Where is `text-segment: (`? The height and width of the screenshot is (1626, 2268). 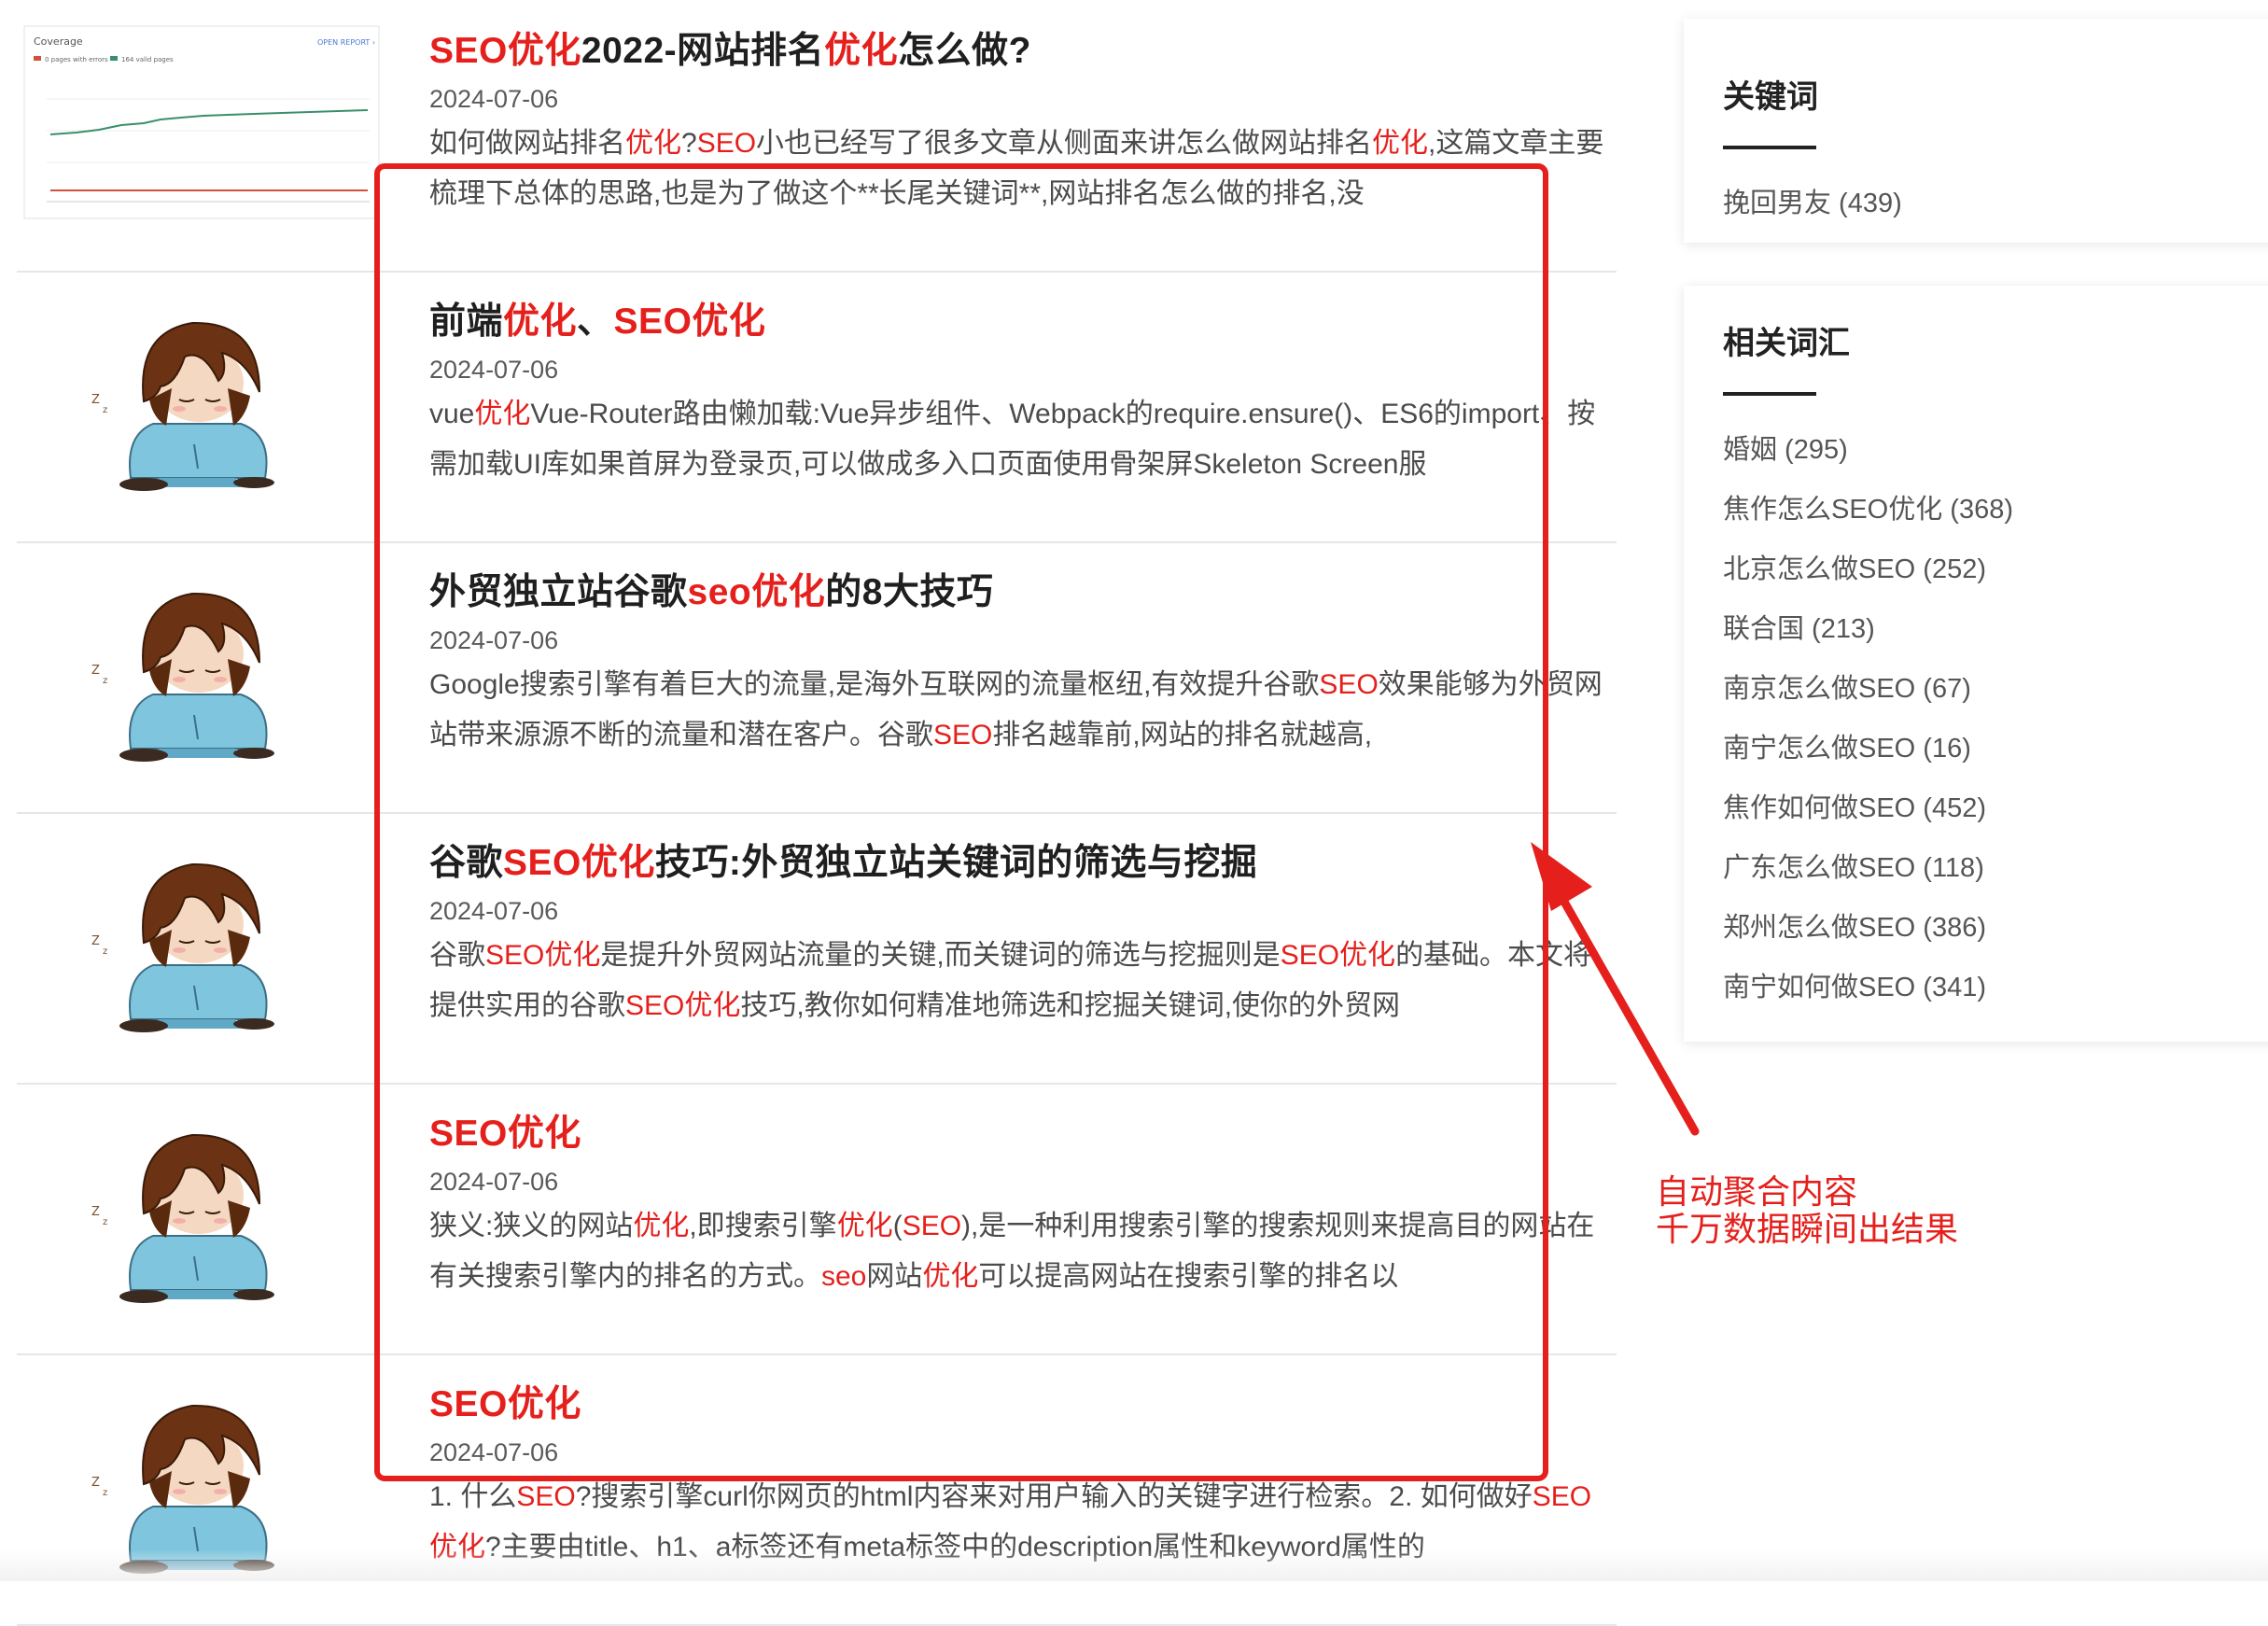 text-segment: ( is located at coordinates (897, 1226).